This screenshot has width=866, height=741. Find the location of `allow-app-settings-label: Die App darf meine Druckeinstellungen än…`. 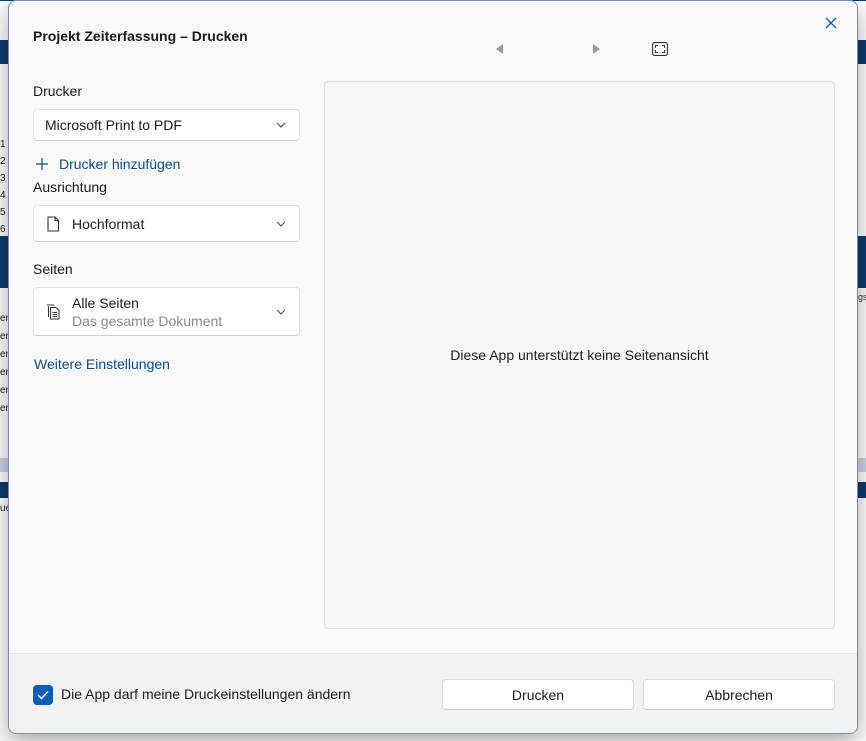

allow-app-settings-label: Die App darf meine Druckeinstellungen än… is located at coordinates (206, 694).